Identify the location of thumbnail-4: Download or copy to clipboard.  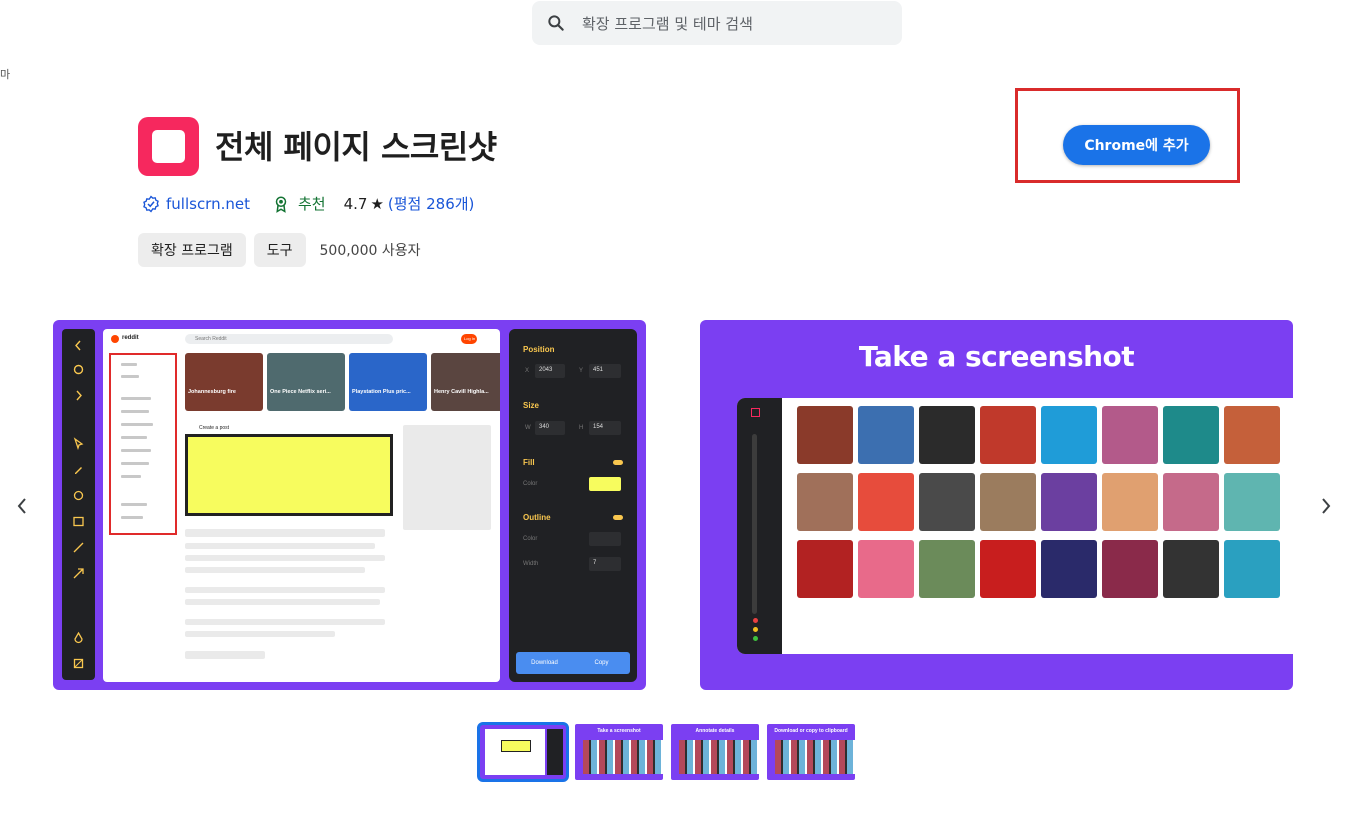
(811, 752).